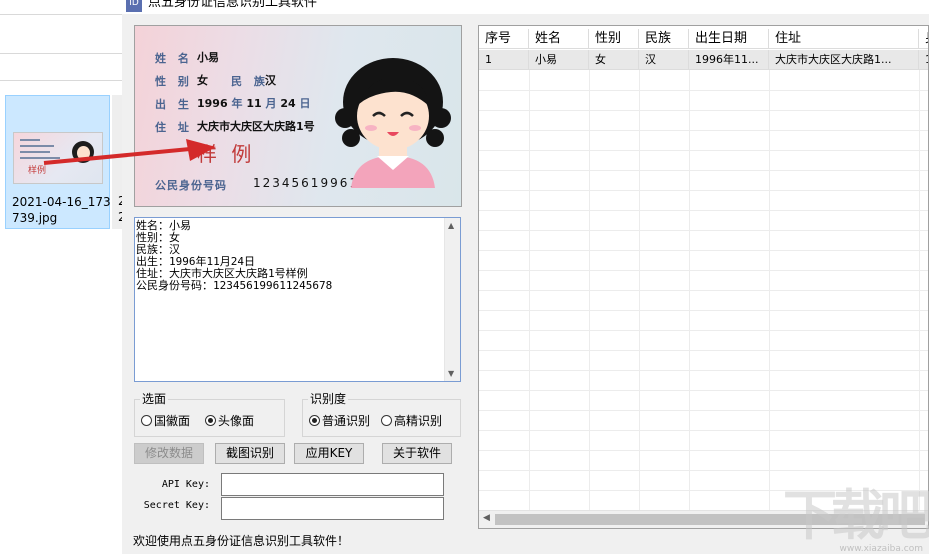 Image resolution: width=929 pixels, height=554 pixels. Describe the element at coordinates (174, 127) in the screenshot. I see `card-address-label: 住 址` at that location.